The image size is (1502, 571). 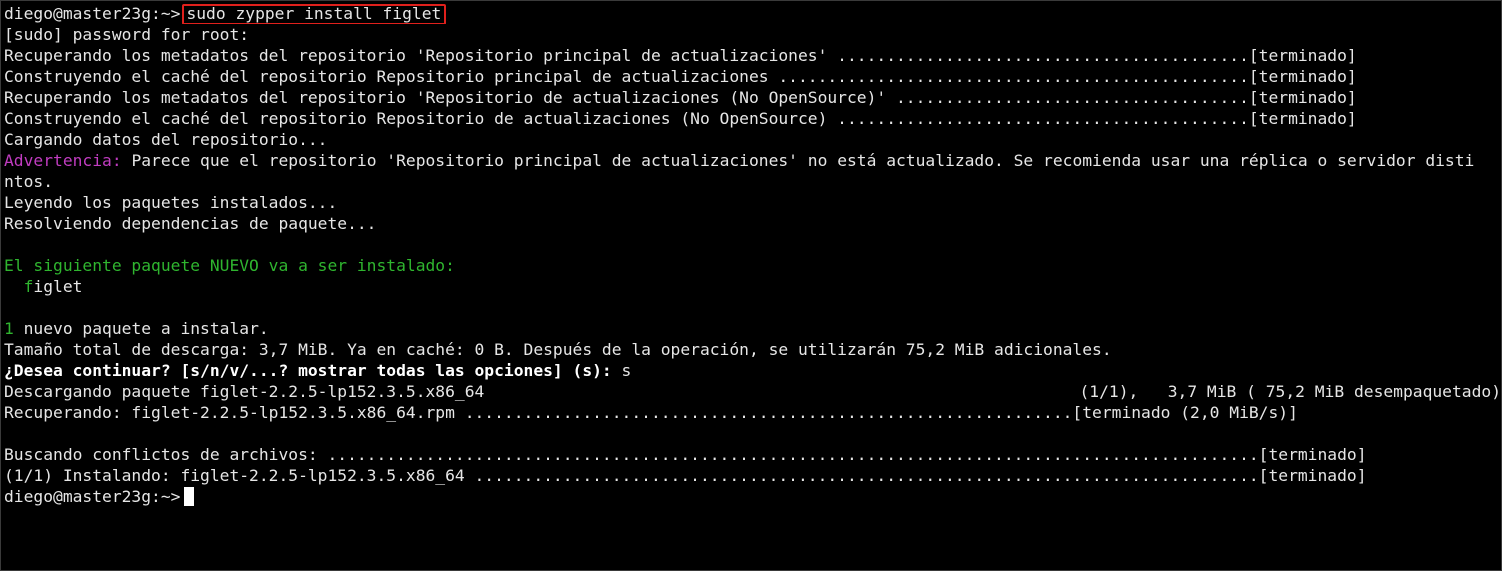 What do you see at coordinates (136, 328) in the screenshot?
I see `package-count-line: 1 nuevo paquete a instalar.` at bounding box center [136, 328].